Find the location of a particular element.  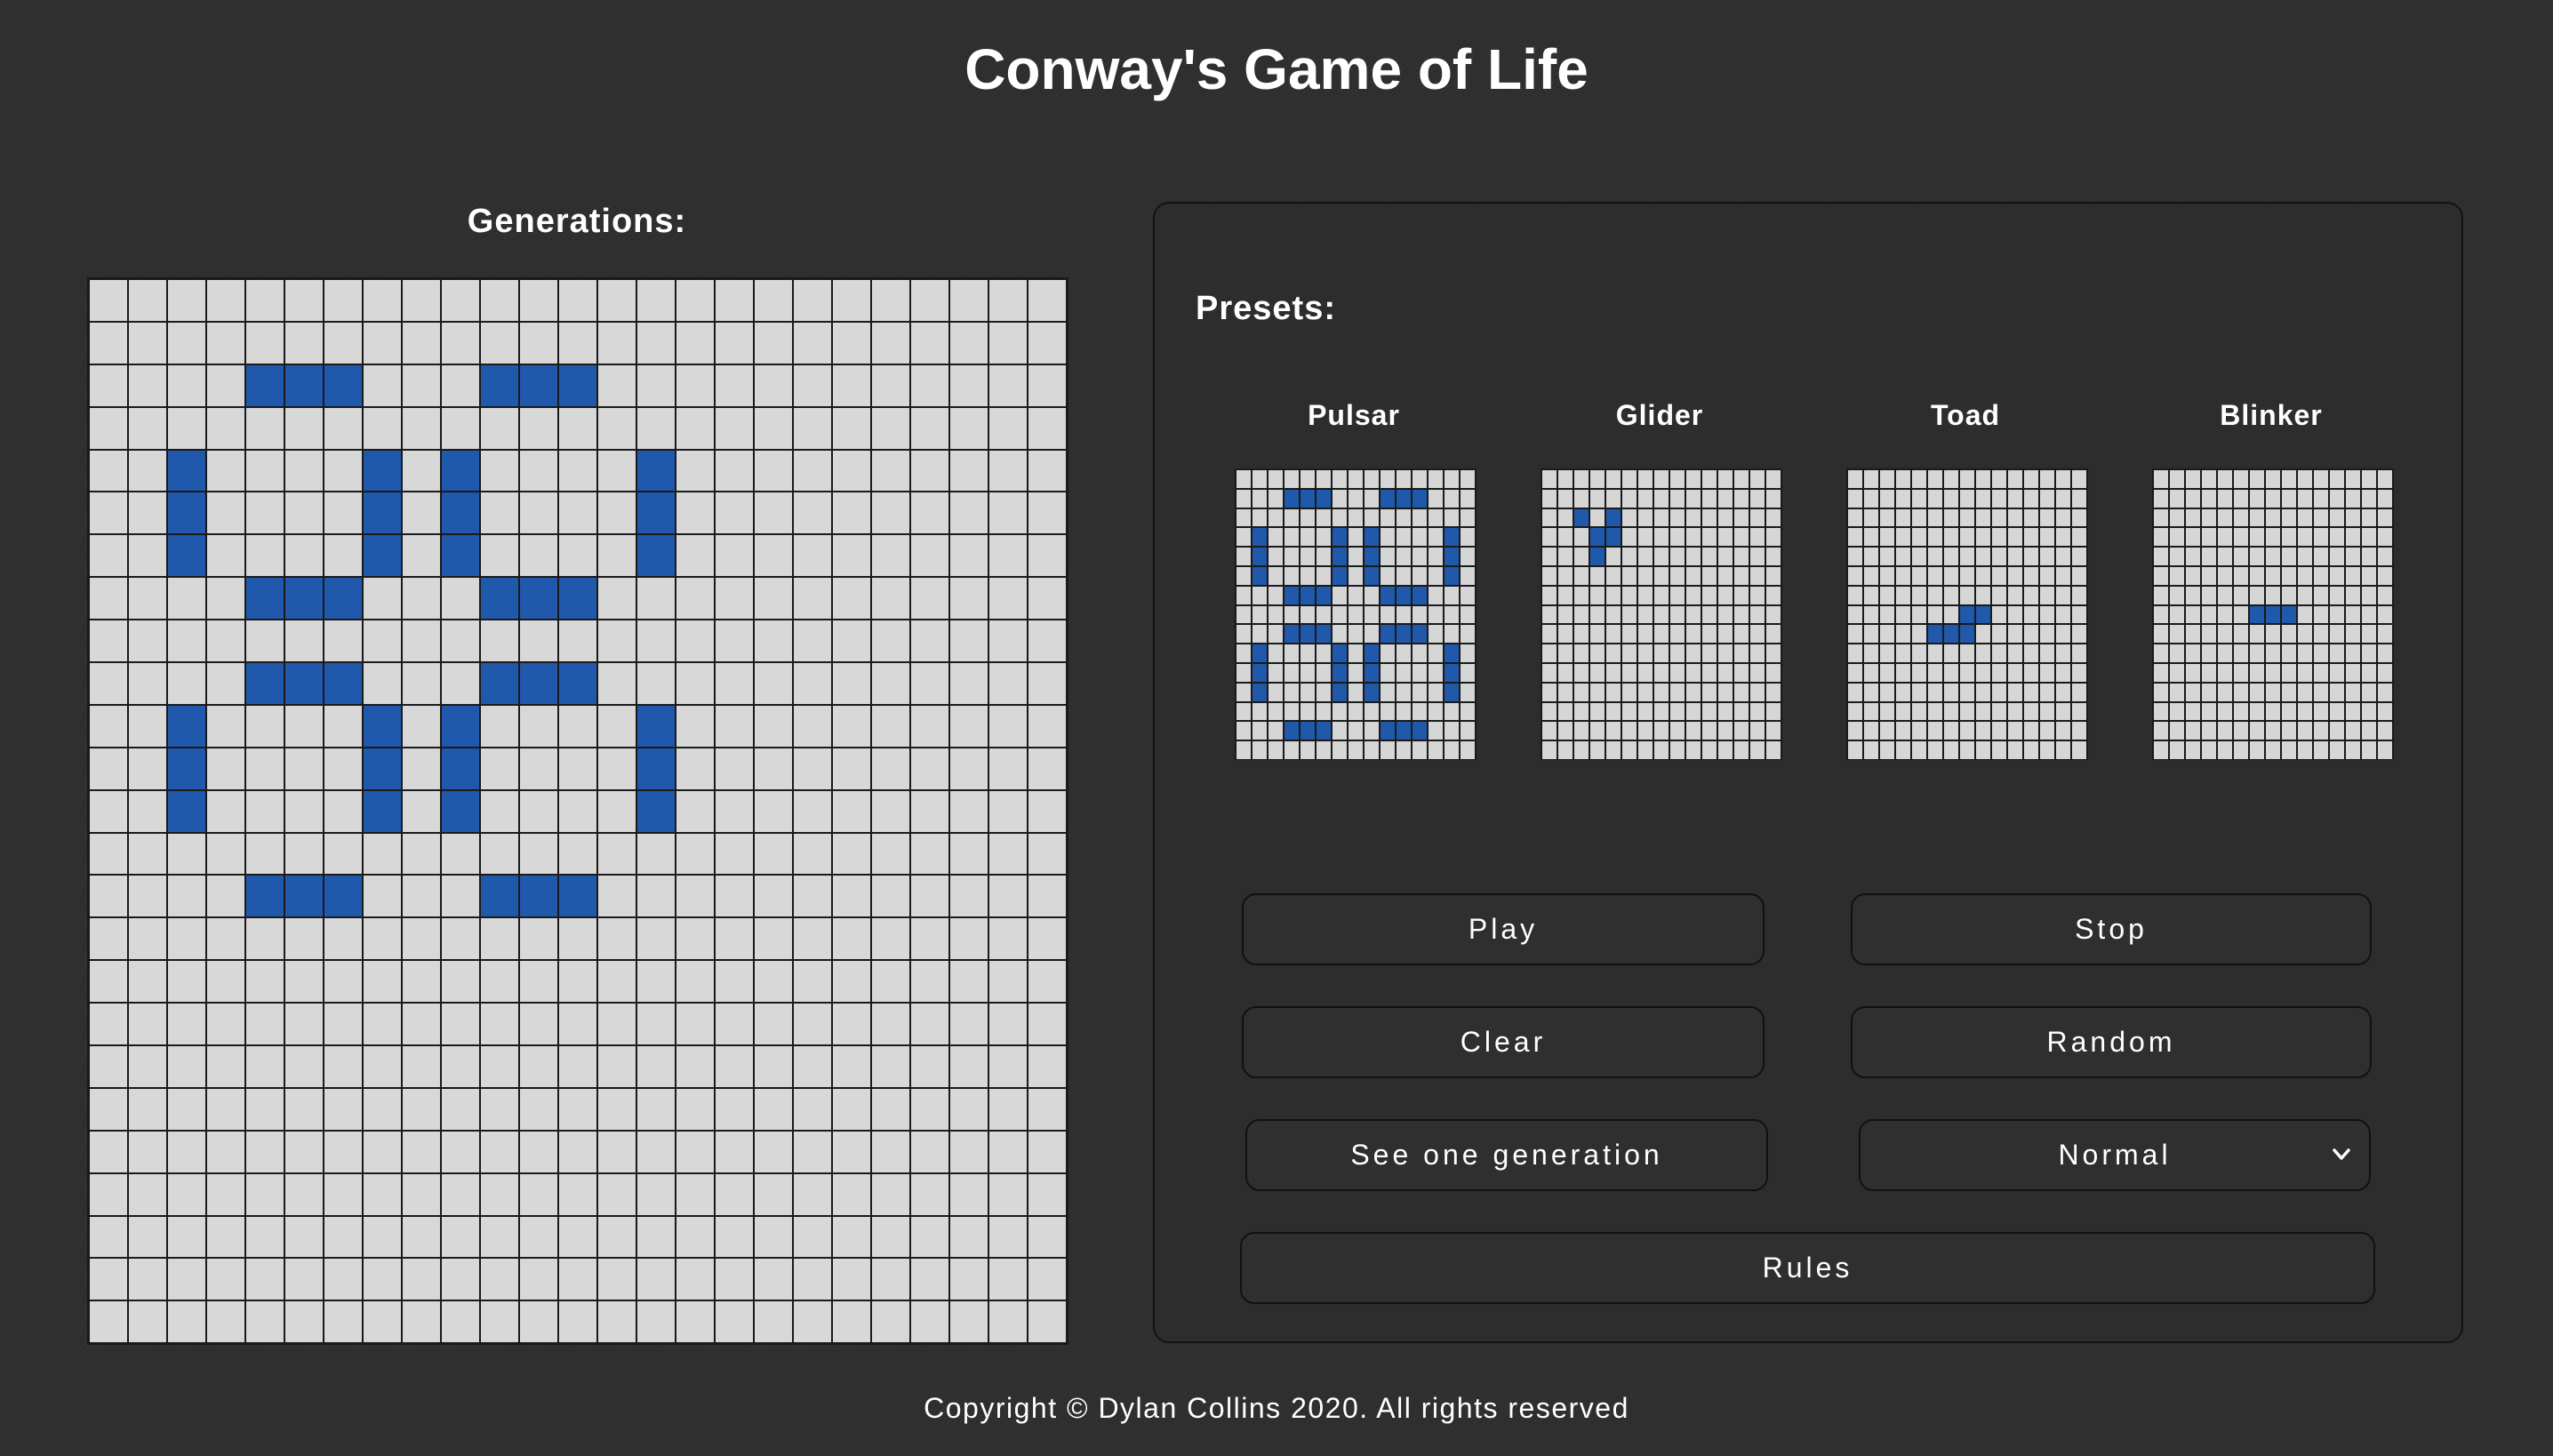

random-button: Random is located at coordinates (2111, 1042).